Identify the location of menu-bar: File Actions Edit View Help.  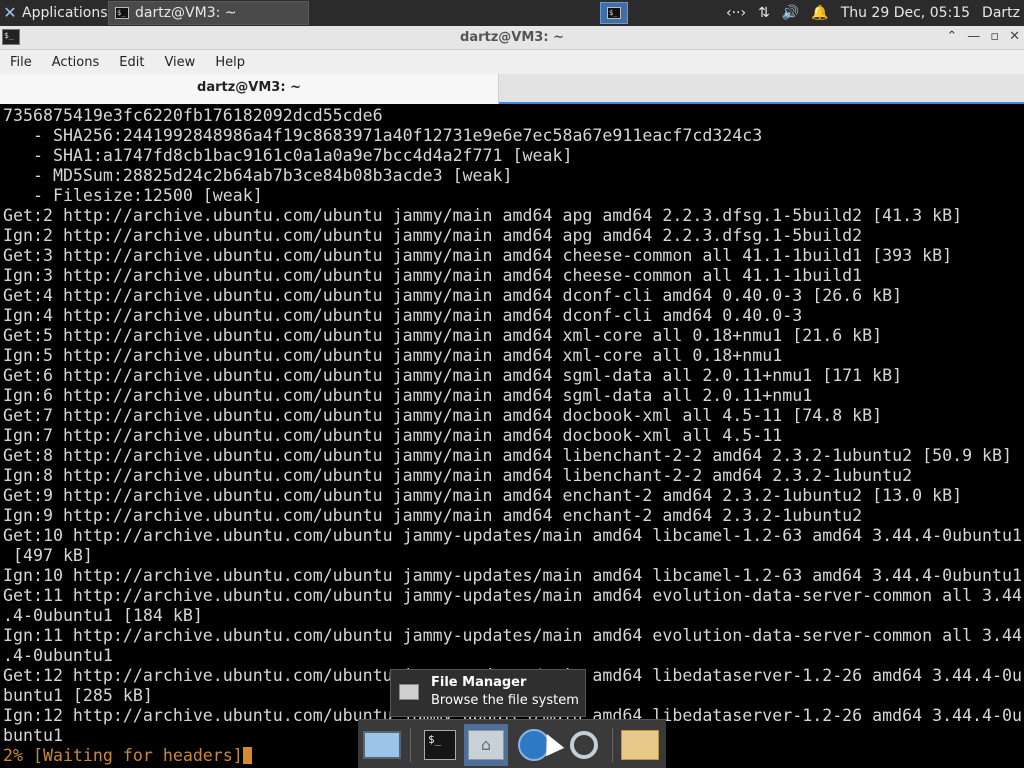
(512, 62).